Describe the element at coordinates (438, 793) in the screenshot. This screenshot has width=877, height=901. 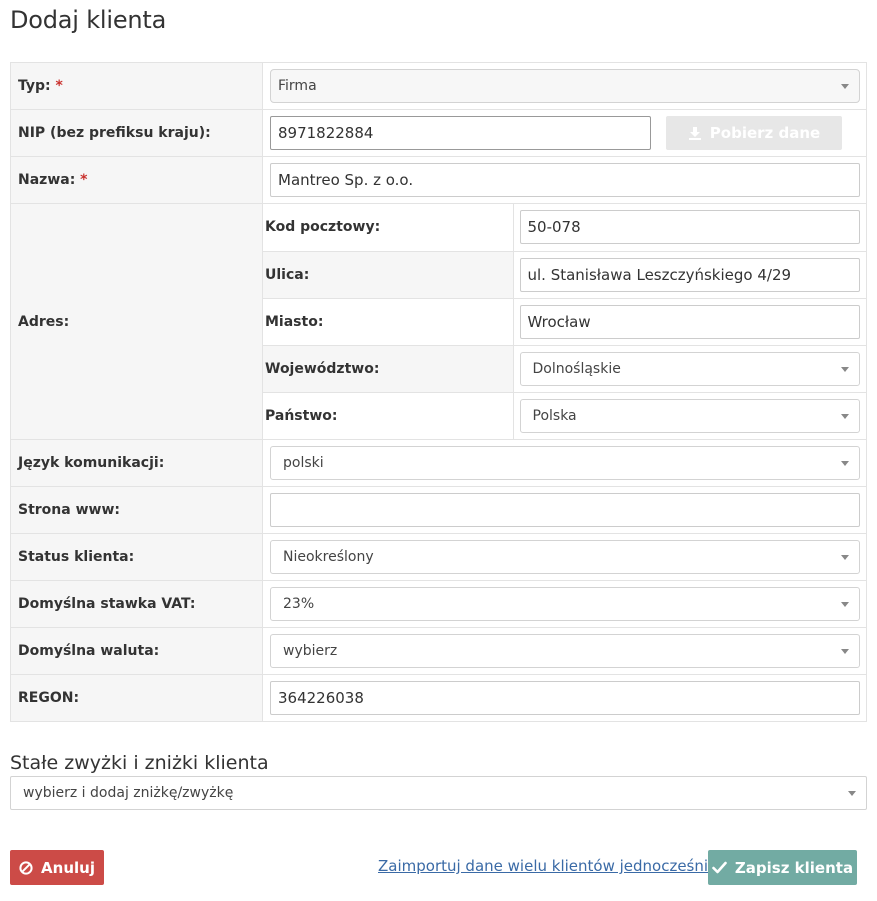
I see `discount-select: wybierz i dodaj zniżkę/zwyżkę` at that location.